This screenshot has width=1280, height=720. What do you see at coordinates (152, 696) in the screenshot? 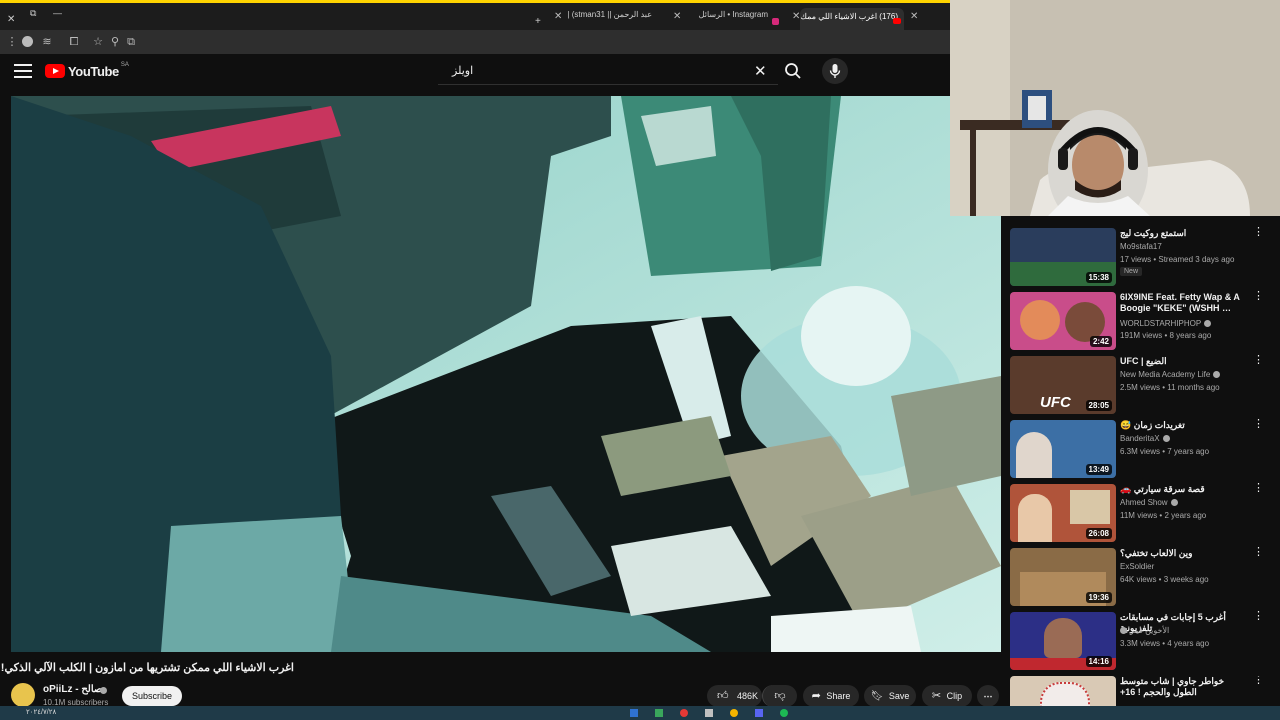
I see `subscribe-button: Subscribe` at bounding box center [152, 696].